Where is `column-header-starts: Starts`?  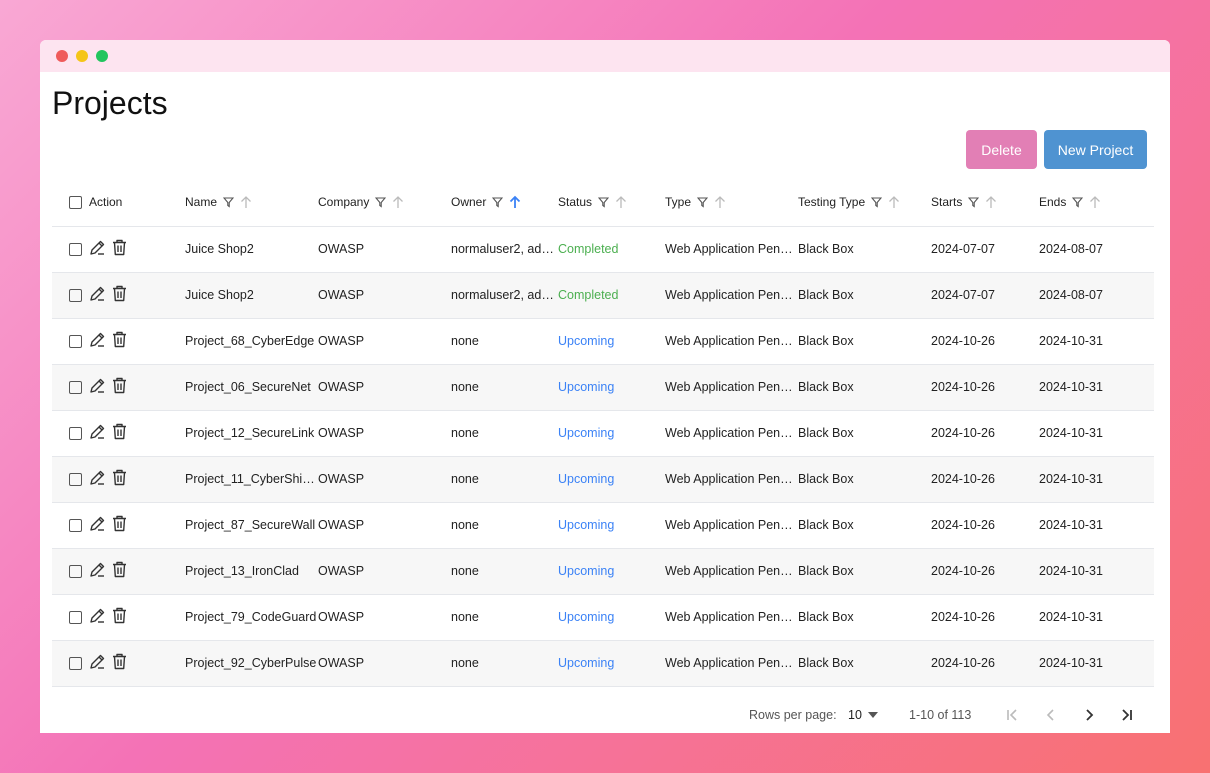
column-header-starts: Starts is located at coordinates (964, 201).